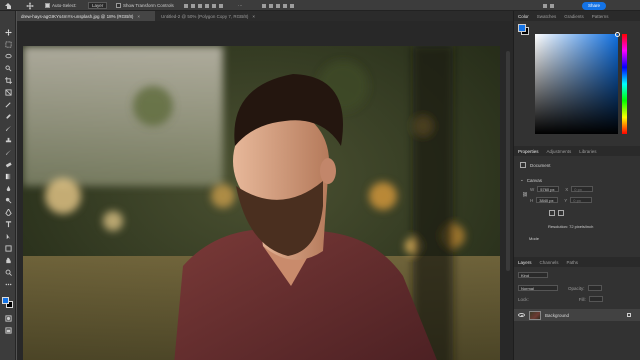  What do you see at coordinates (594, 288) in the screenshot?
I see `opacity-field` at bounding box center [594, 288].